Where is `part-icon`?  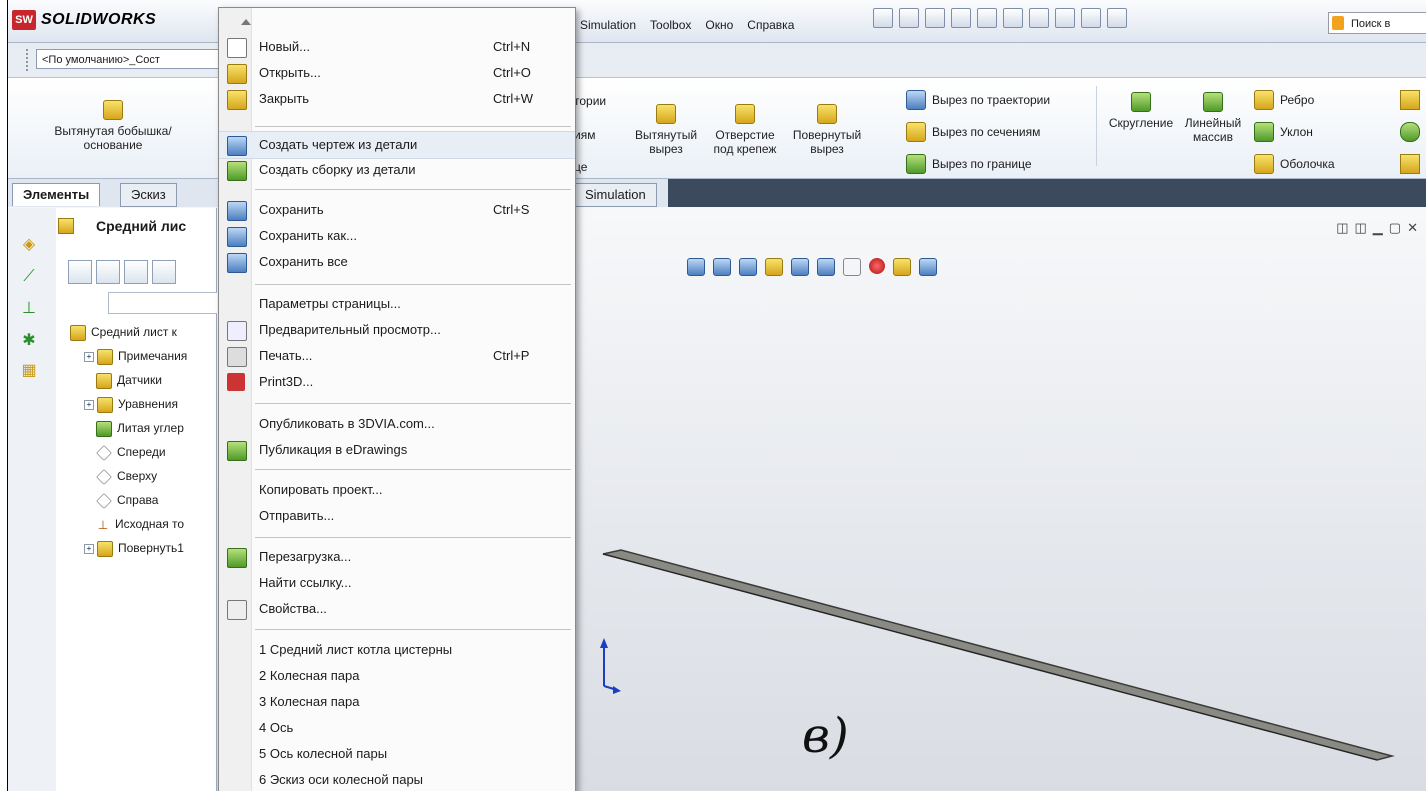 part-icon is located at coordinates (78, 332).